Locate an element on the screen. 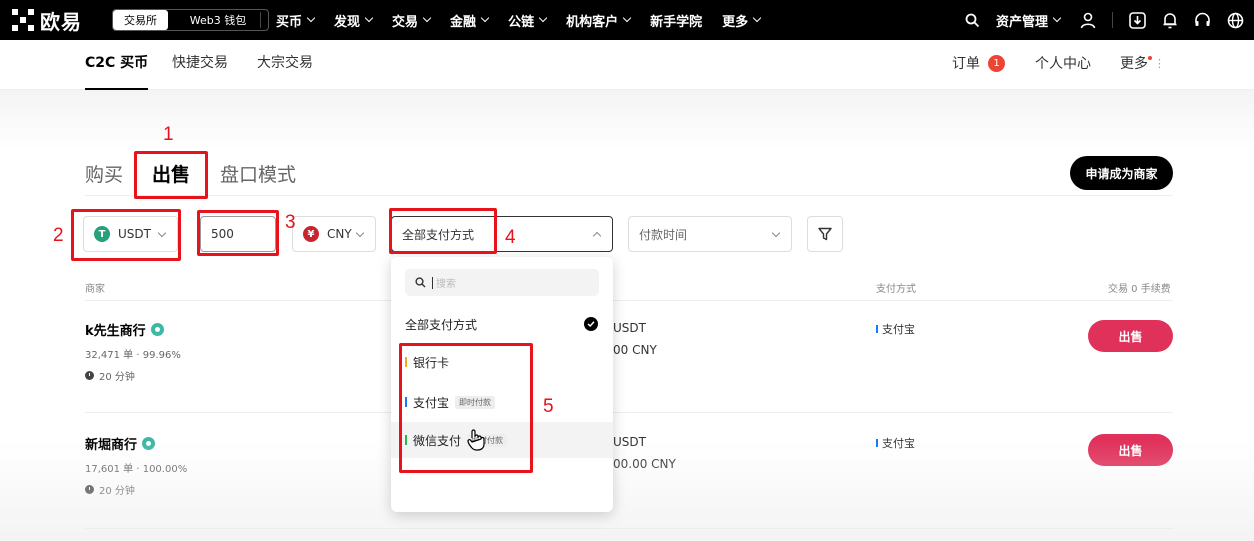 The width and height of the screenshot is (1254, 541). headset-icon is located at coordinates (1202, 20).